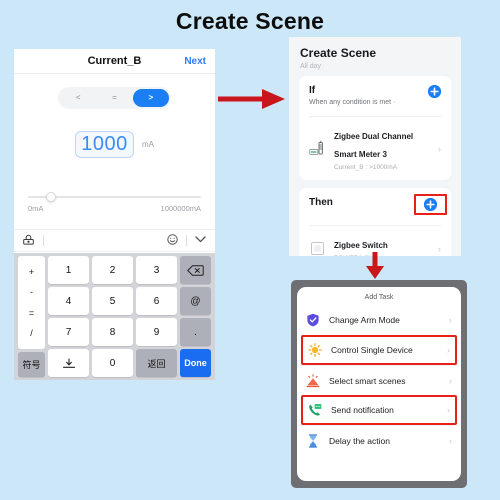 This screenshot has height=500, width=500. What do you see at coordinates (150, 98) in the screenshot?
I see `segment-greater-than: >` at bounding box center [150, 98].